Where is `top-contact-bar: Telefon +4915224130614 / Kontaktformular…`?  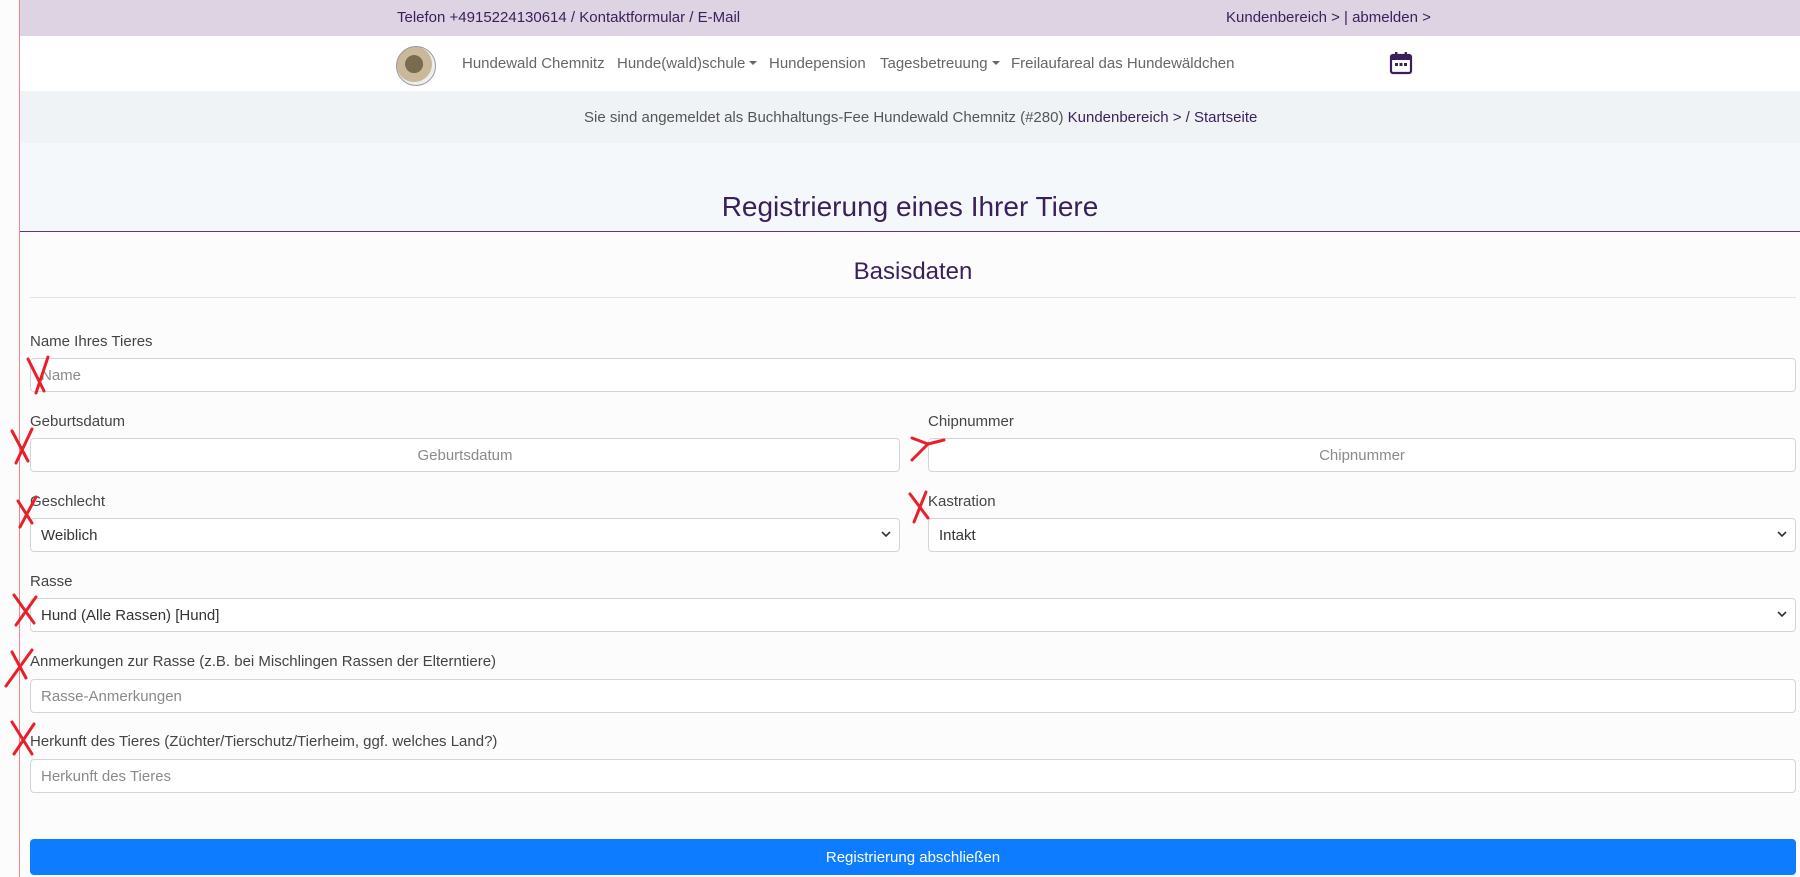 top-contact-bar: Telefon +4915224130614 / Kontaktformular… is located at coordinates (910, 18).